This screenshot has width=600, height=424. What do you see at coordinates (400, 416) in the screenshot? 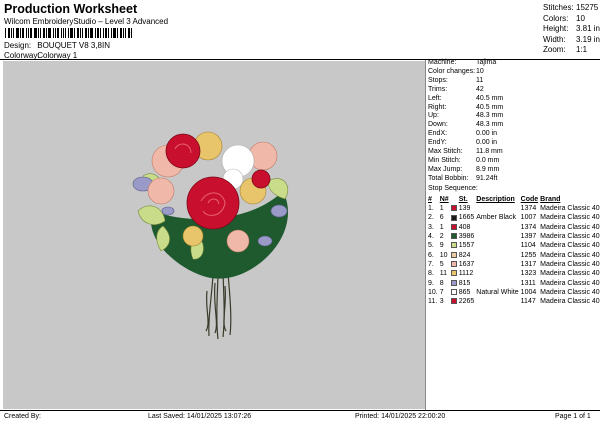
I see `printed-date: Printed: 14/01/2025 22:00:20` at bounding box center [400, 416].